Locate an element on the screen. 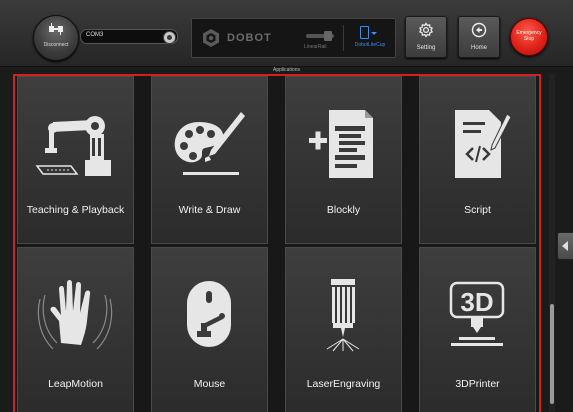 Image resolution: width=573 pixels, height=412 pixels. connection-icon is located at coordinates (56, 29).